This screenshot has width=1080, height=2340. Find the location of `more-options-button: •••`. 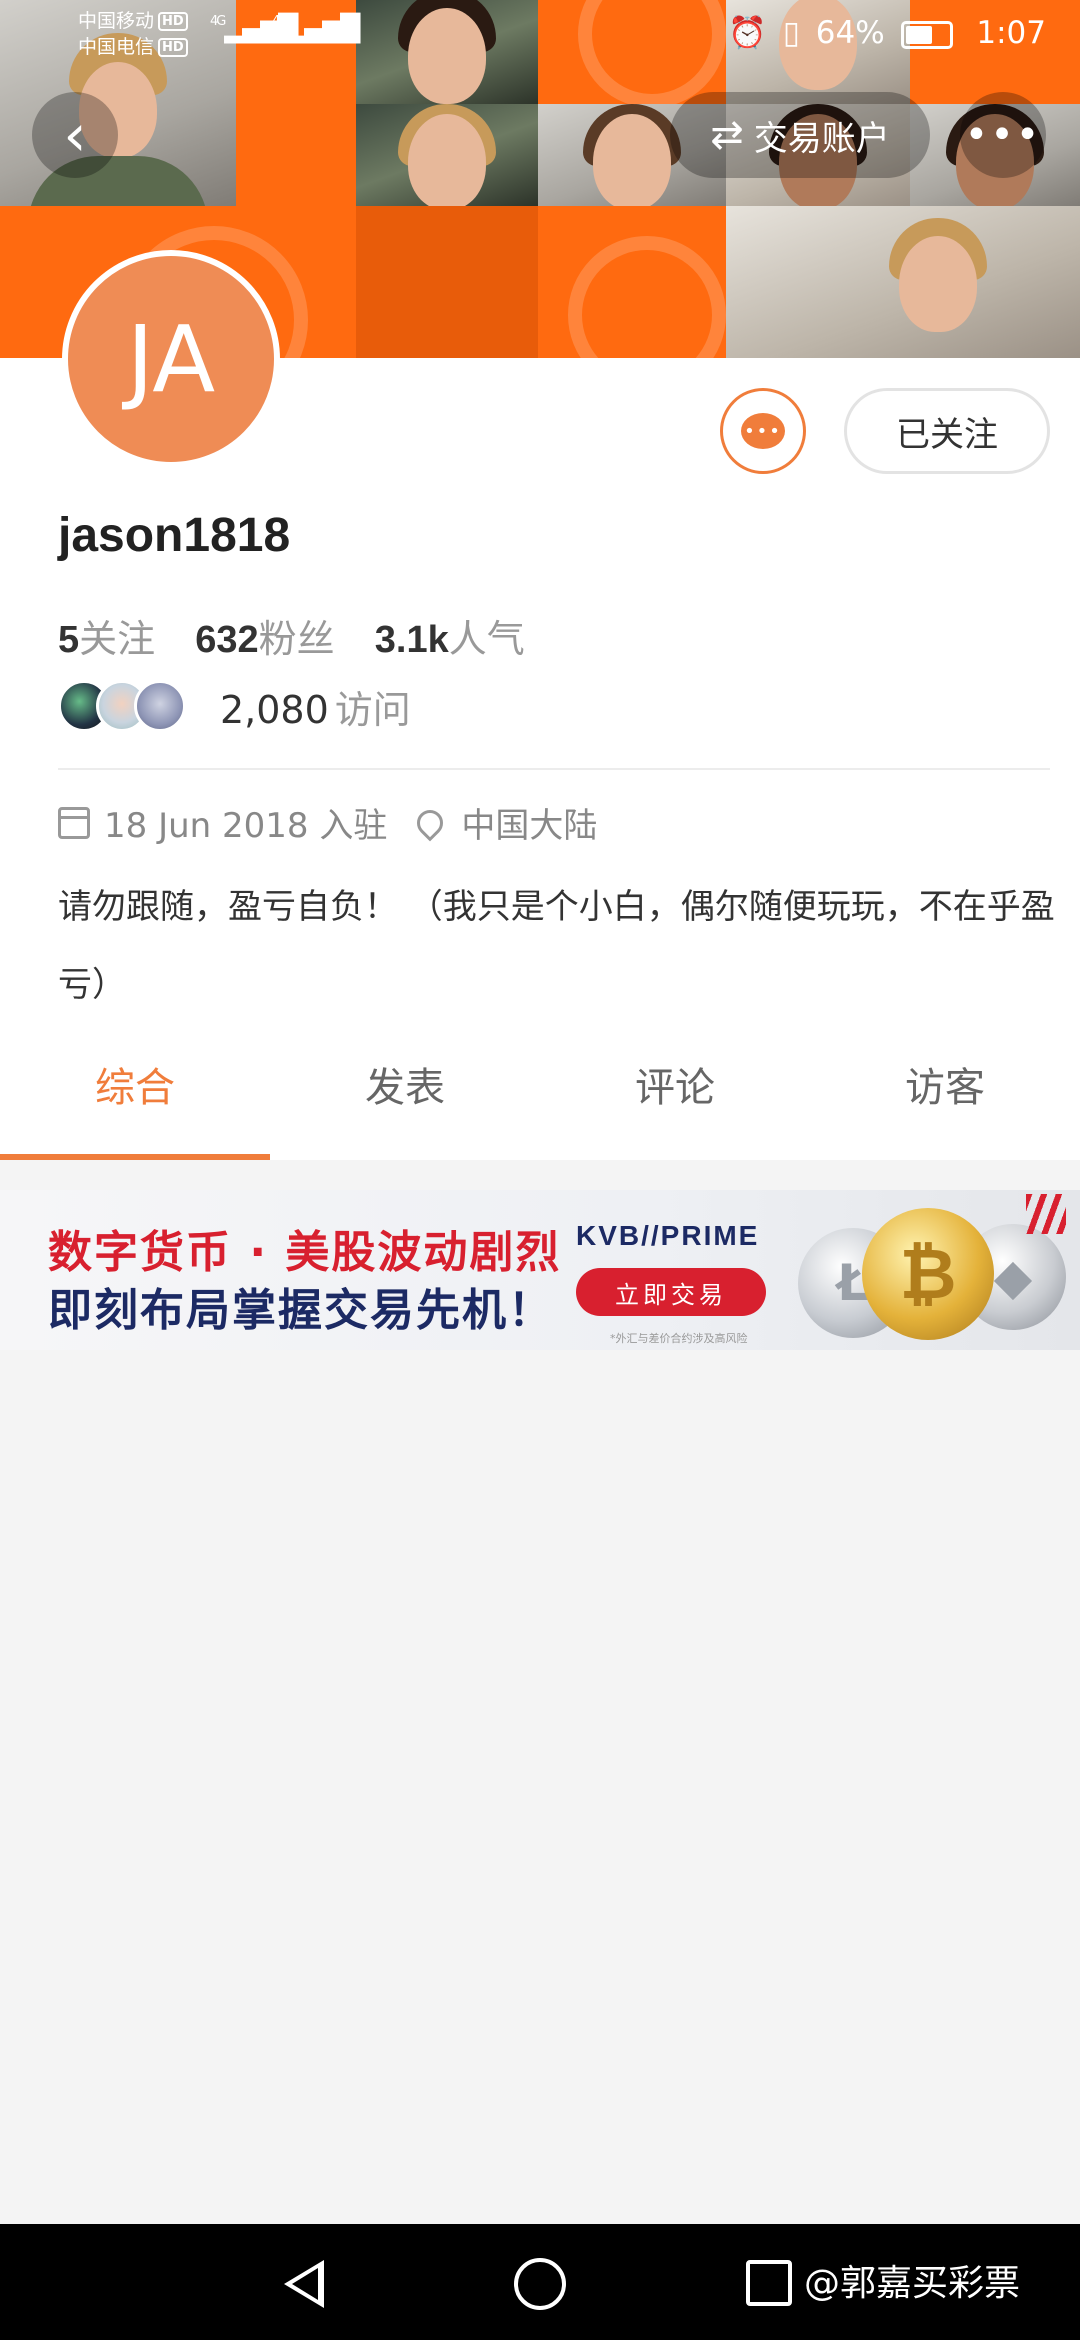

more-options-button: ••• is located at coordinates (1003, 135).